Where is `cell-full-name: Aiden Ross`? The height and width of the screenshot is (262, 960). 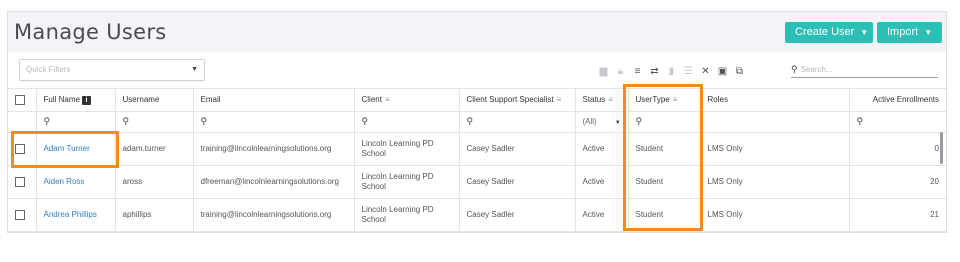
cell-full-name: Aiden Ross is located at coordinates (76, 182).